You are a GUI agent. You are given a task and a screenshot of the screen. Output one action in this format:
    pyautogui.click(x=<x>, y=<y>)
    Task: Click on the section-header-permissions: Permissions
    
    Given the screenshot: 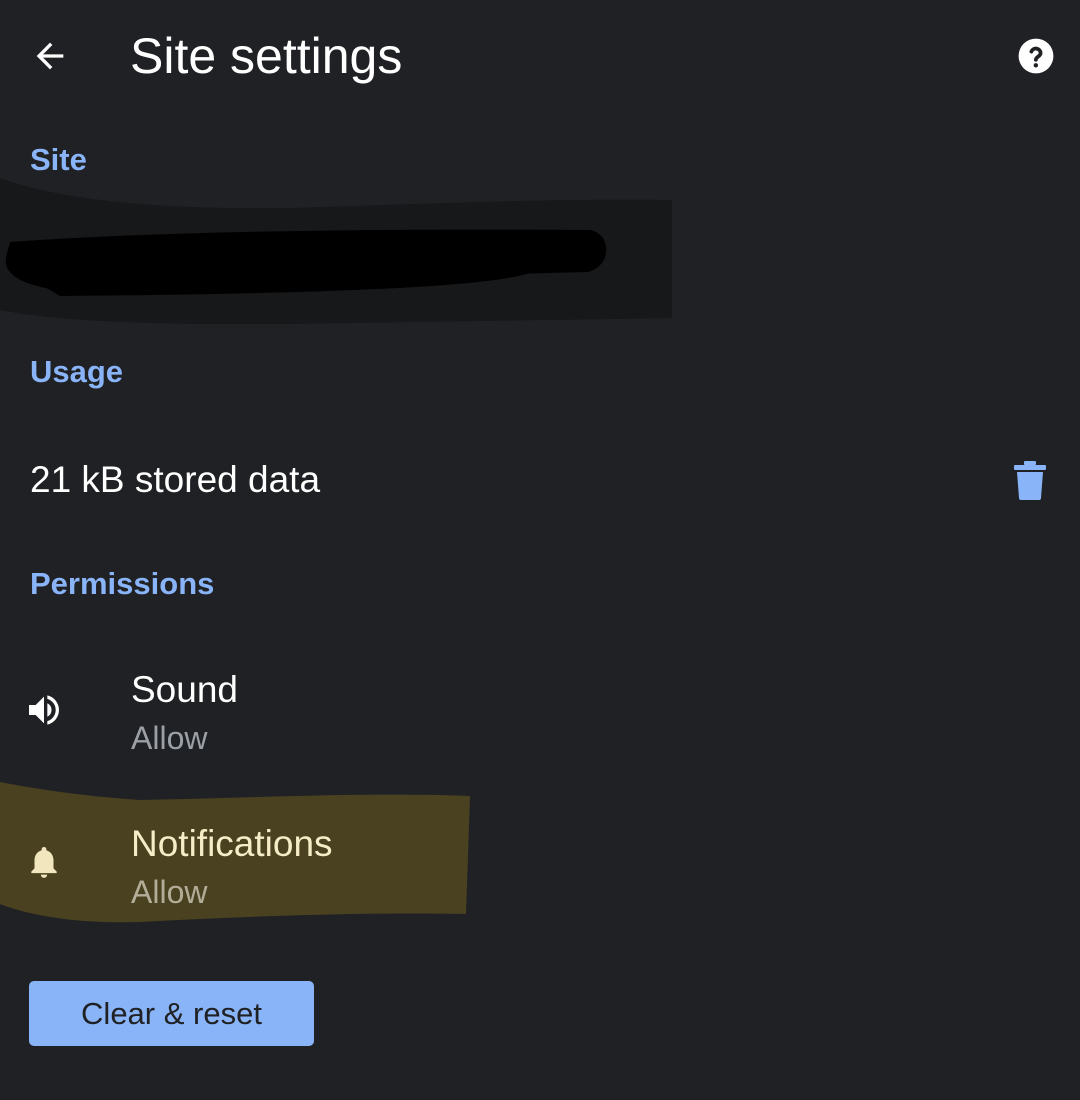 What is the action you would take?
    pyautogui.click(x=122, y=583)
    